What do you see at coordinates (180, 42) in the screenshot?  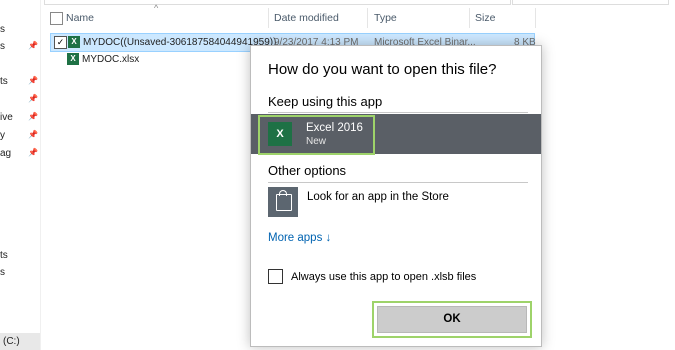 I see `file-name: MYDOC((Unsaved-306187584044941959))` at bounding box center [180, 42].